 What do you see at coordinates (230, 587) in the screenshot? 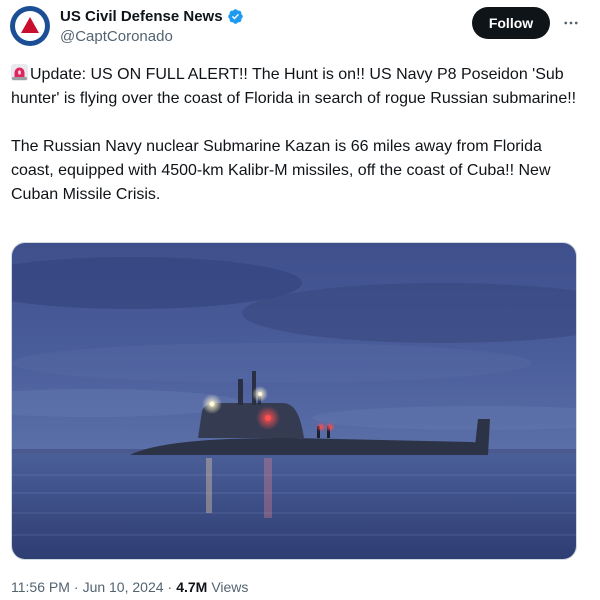
I see `views-label: Views` at bounding box center [230, 587].